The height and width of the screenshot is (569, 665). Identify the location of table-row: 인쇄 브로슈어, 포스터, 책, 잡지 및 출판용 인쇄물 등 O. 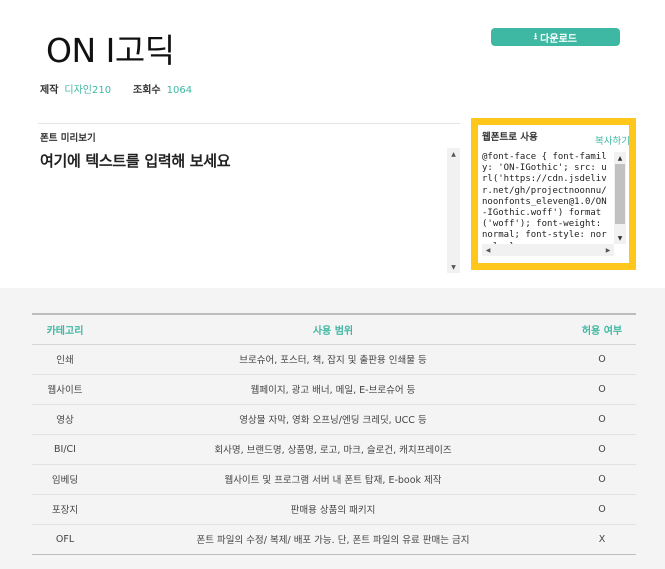
(334, 359).